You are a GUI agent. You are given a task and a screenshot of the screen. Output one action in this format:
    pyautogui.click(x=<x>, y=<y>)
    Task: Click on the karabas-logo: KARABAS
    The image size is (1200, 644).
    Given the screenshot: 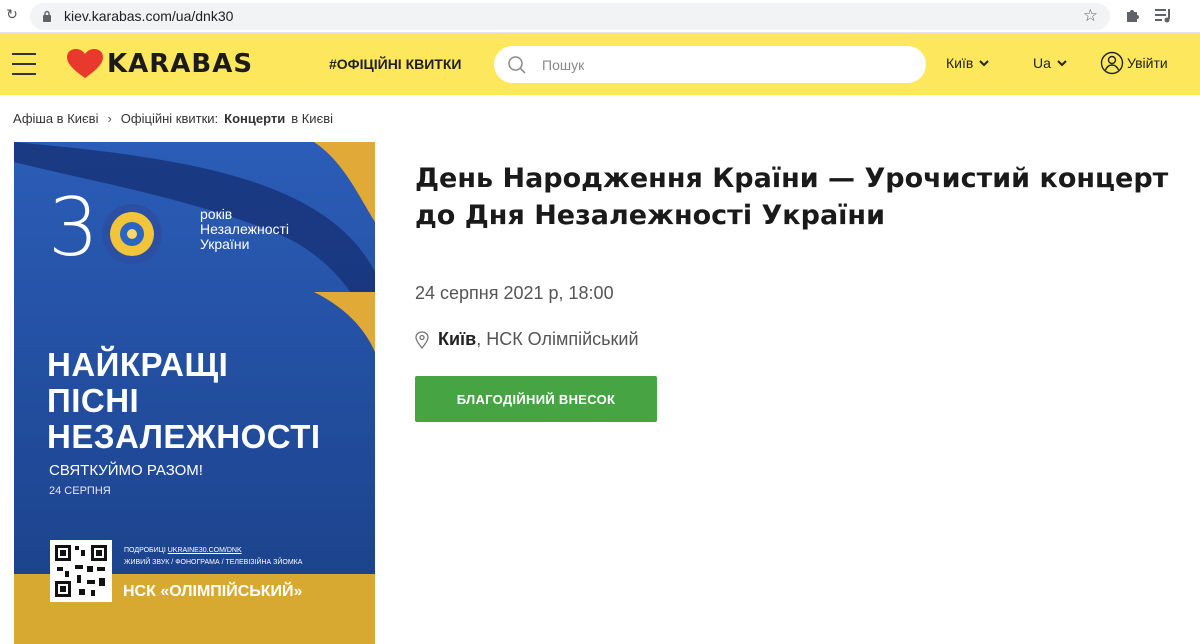 What is the action you would take?
    pyautogui.click(x=160, y=64)
    